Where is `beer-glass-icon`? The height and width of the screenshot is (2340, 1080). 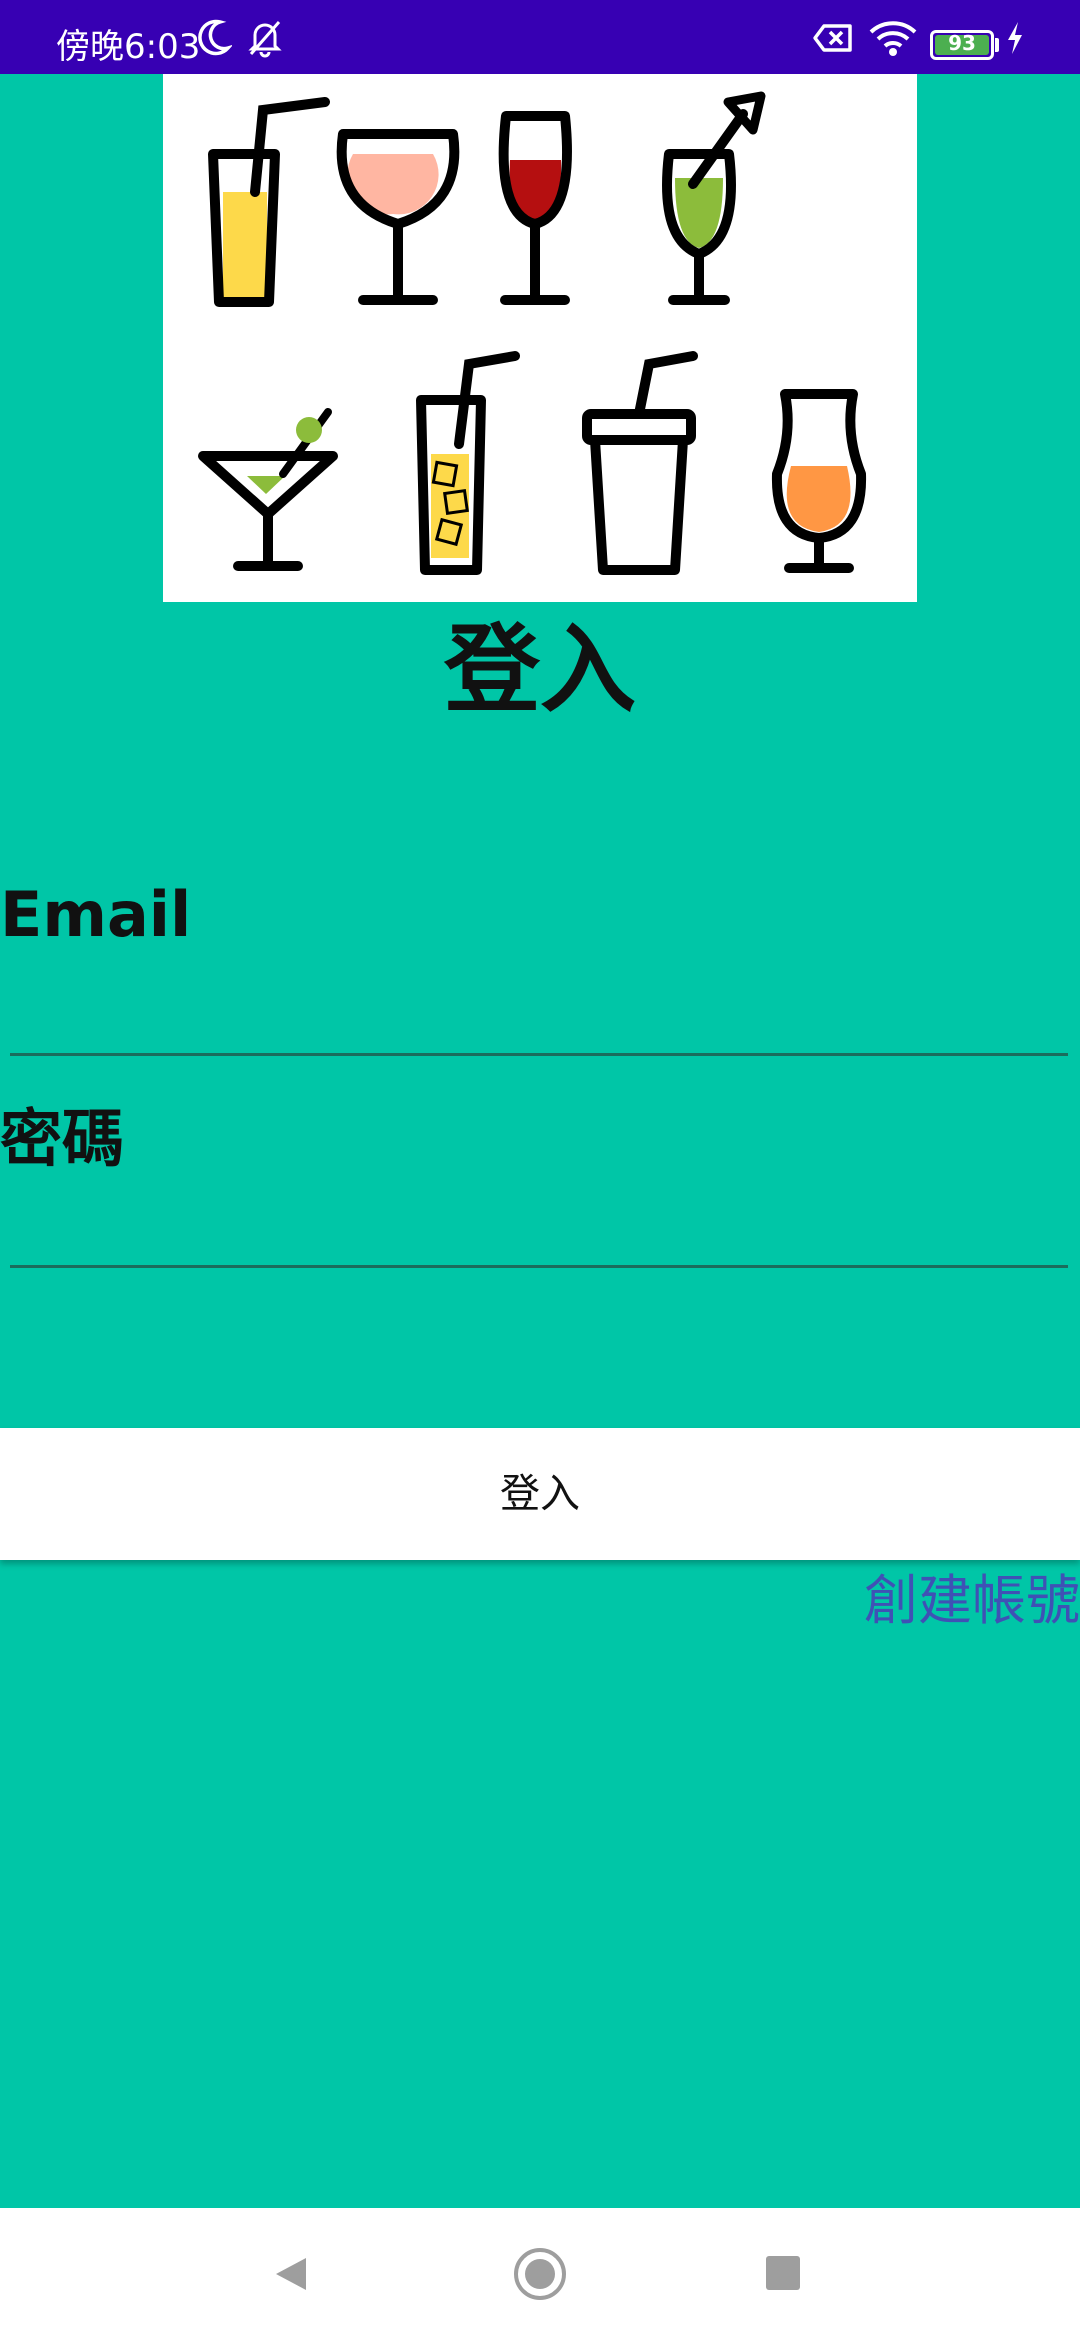
beer-glass-icon is located at coordinates (819, 481).